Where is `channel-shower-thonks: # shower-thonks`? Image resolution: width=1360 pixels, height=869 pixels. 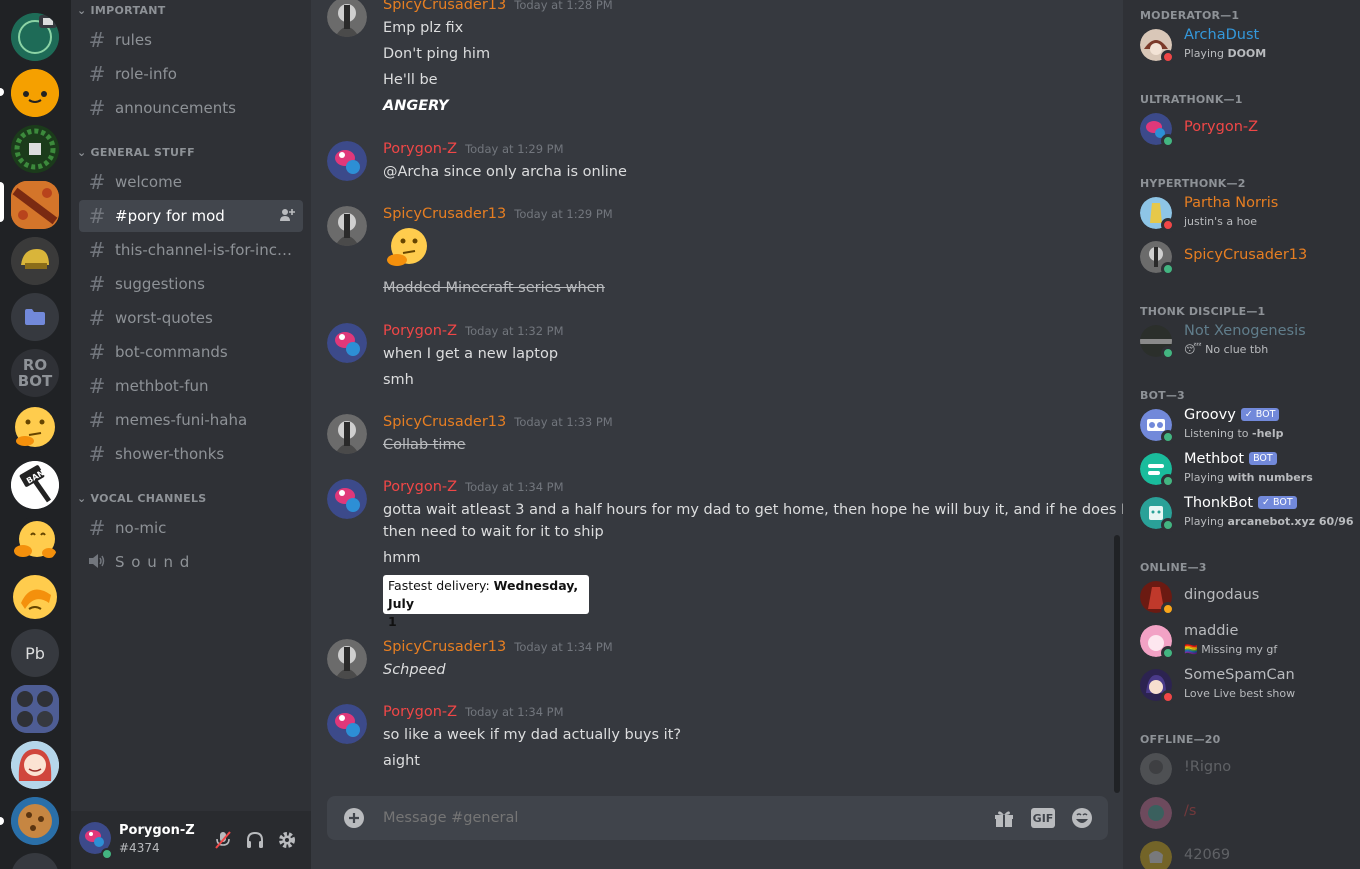
channel-shower-thonks: # shower-thonks is located at coordinates (191, 454).